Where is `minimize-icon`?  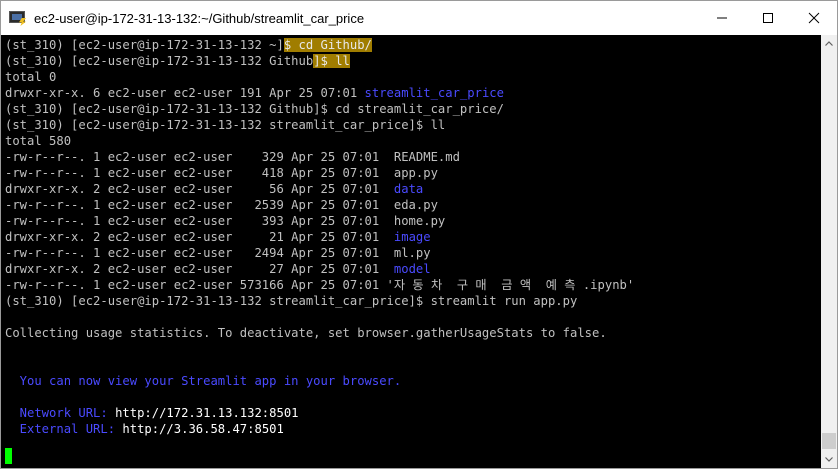 minimize-icon is located at coordinates (722, 18).